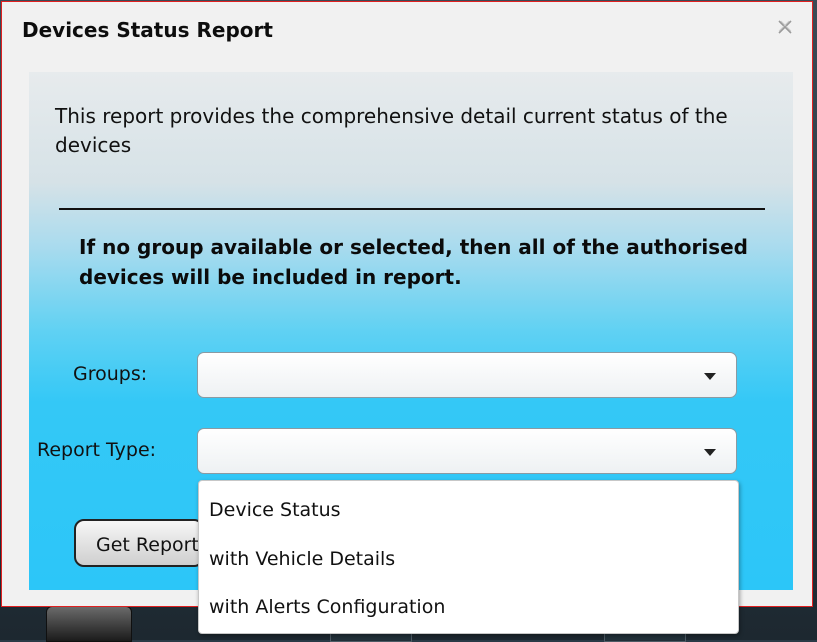  What do you see at coordinates (302, 559) in the screenshot?
I see `option-label: with Vehicle Details` at bounding box center [302, 559].